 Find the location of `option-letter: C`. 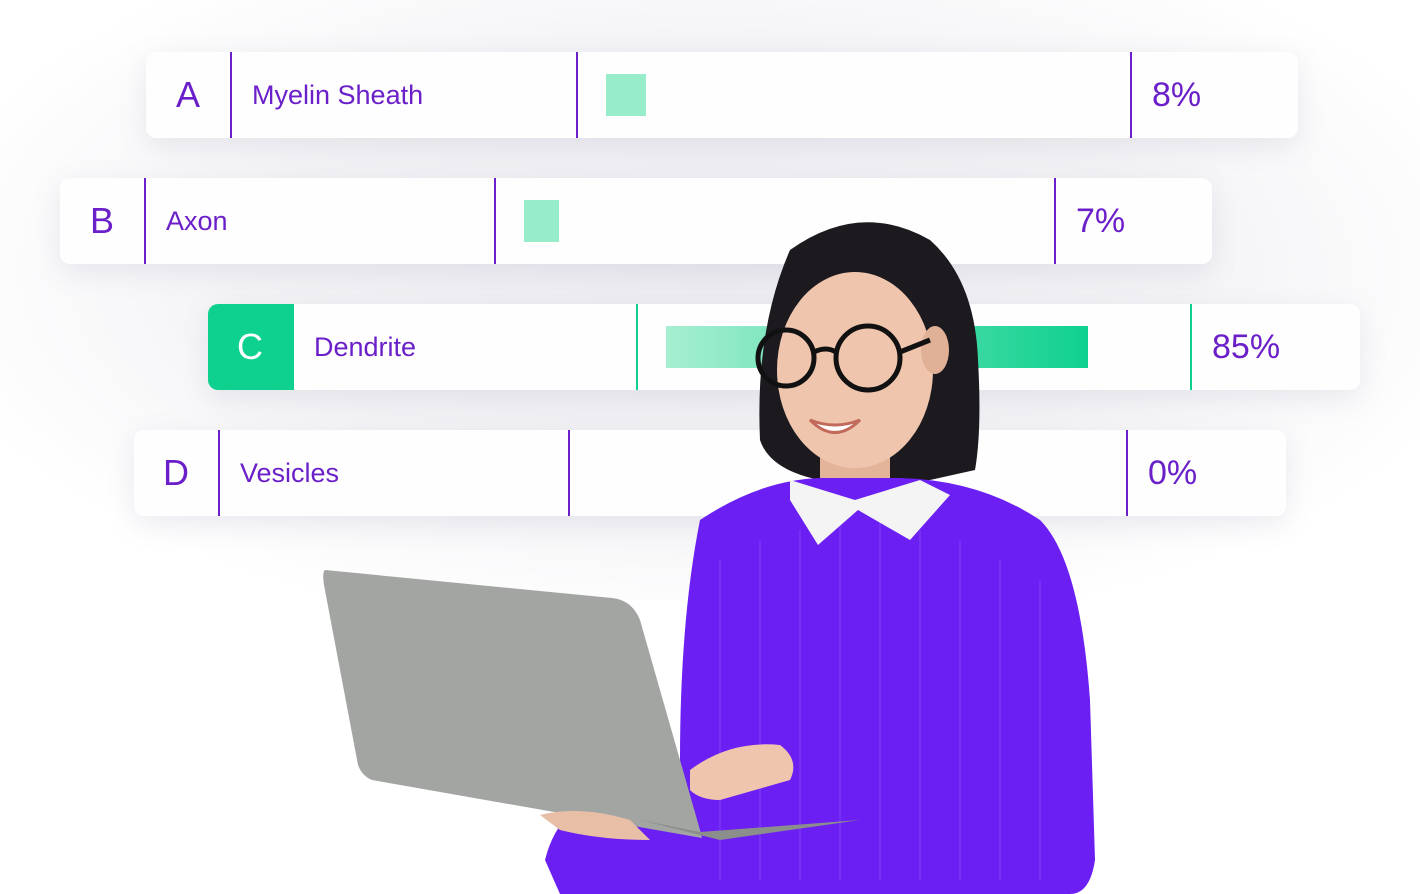

option-letter: C is located at coordinates (251, 347).